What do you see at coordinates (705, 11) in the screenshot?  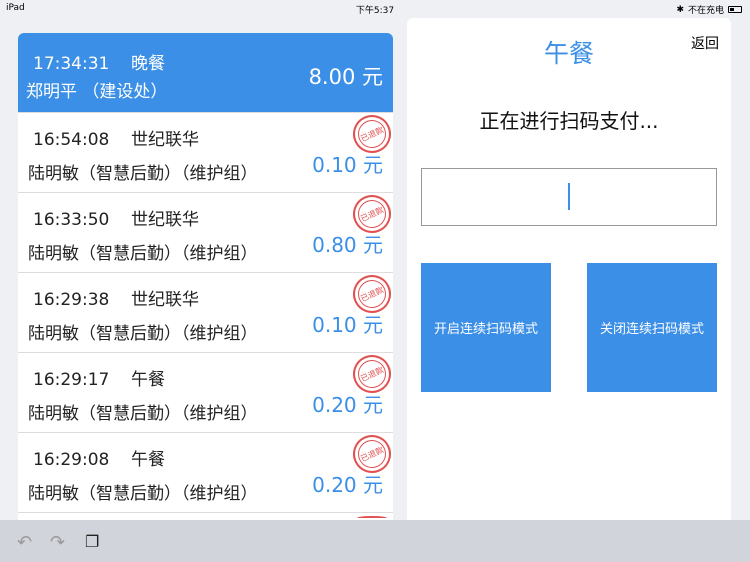 I see `charging-status: 不在充电` at bounding box center [705, 11].